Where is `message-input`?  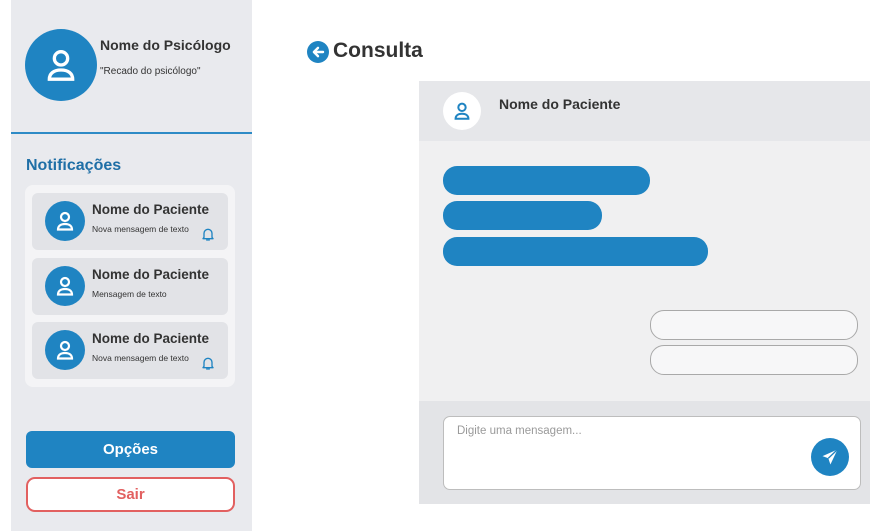 message-input is located at coordinates (622, 431).